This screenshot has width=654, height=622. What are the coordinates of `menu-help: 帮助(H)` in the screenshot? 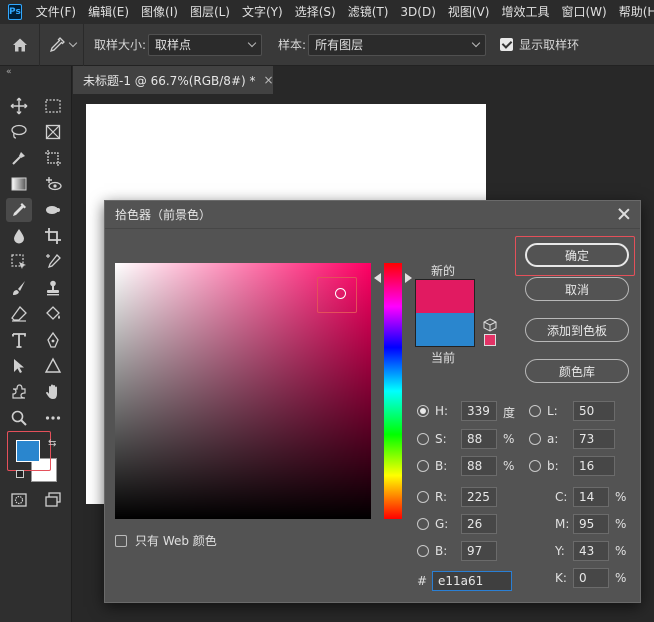 It's located at (633, 12).